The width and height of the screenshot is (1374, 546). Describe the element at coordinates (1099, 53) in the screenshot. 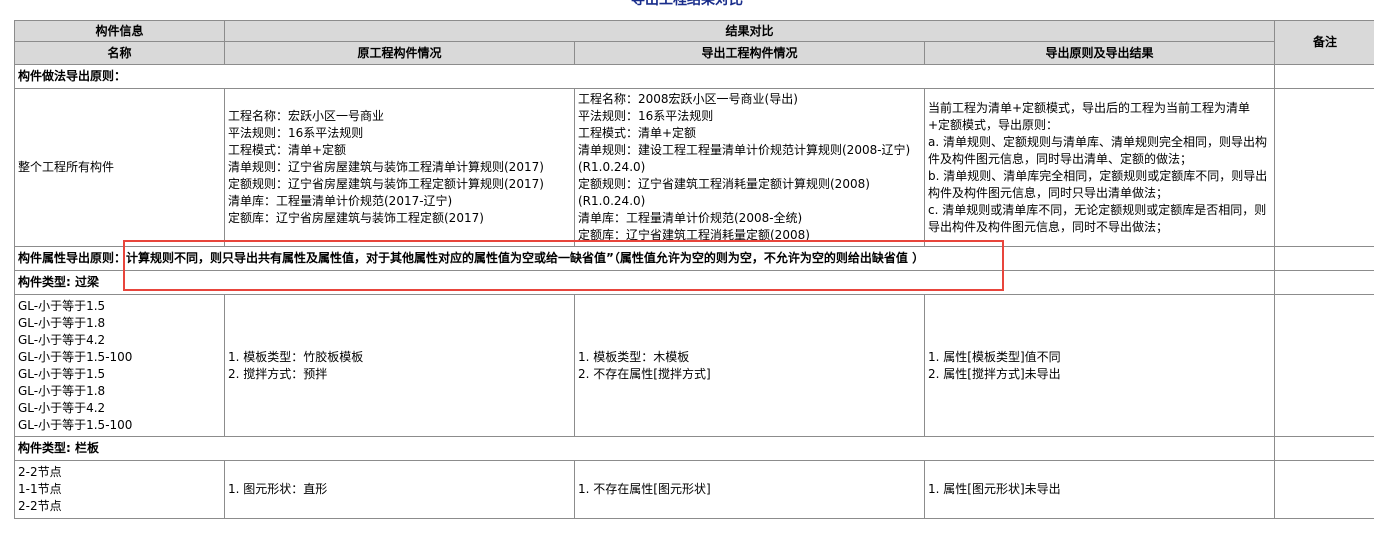

I see `header-principle: 导出原则及导出结果` at that location.